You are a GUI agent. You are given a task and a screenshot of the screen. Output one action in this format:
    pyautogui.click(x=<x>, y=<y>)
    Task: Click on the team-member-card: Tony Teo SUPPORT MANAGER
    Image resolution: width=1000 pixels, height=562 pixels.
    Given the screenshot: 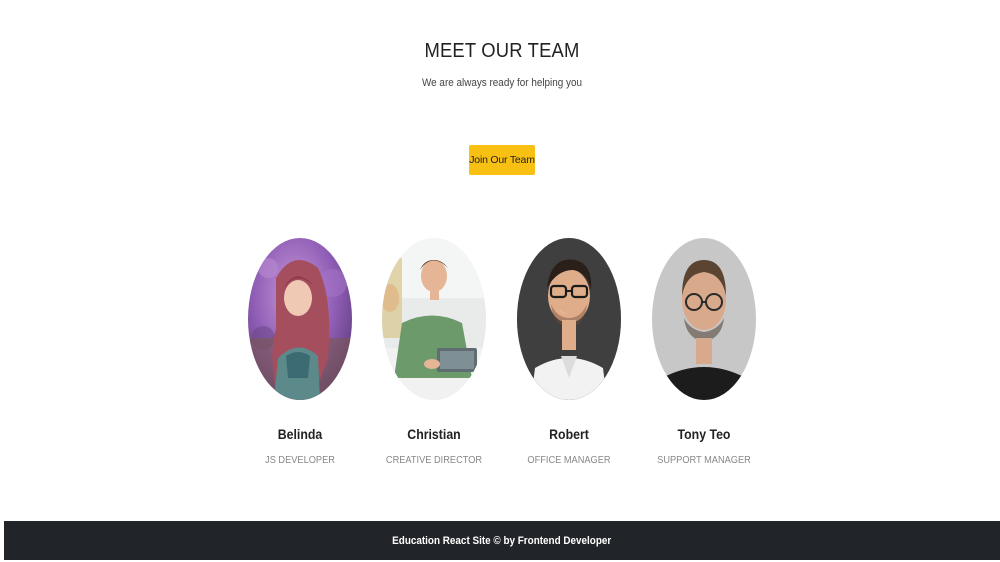 What is the action you would take?
    pyautogui.click(x=704, y=352)
    